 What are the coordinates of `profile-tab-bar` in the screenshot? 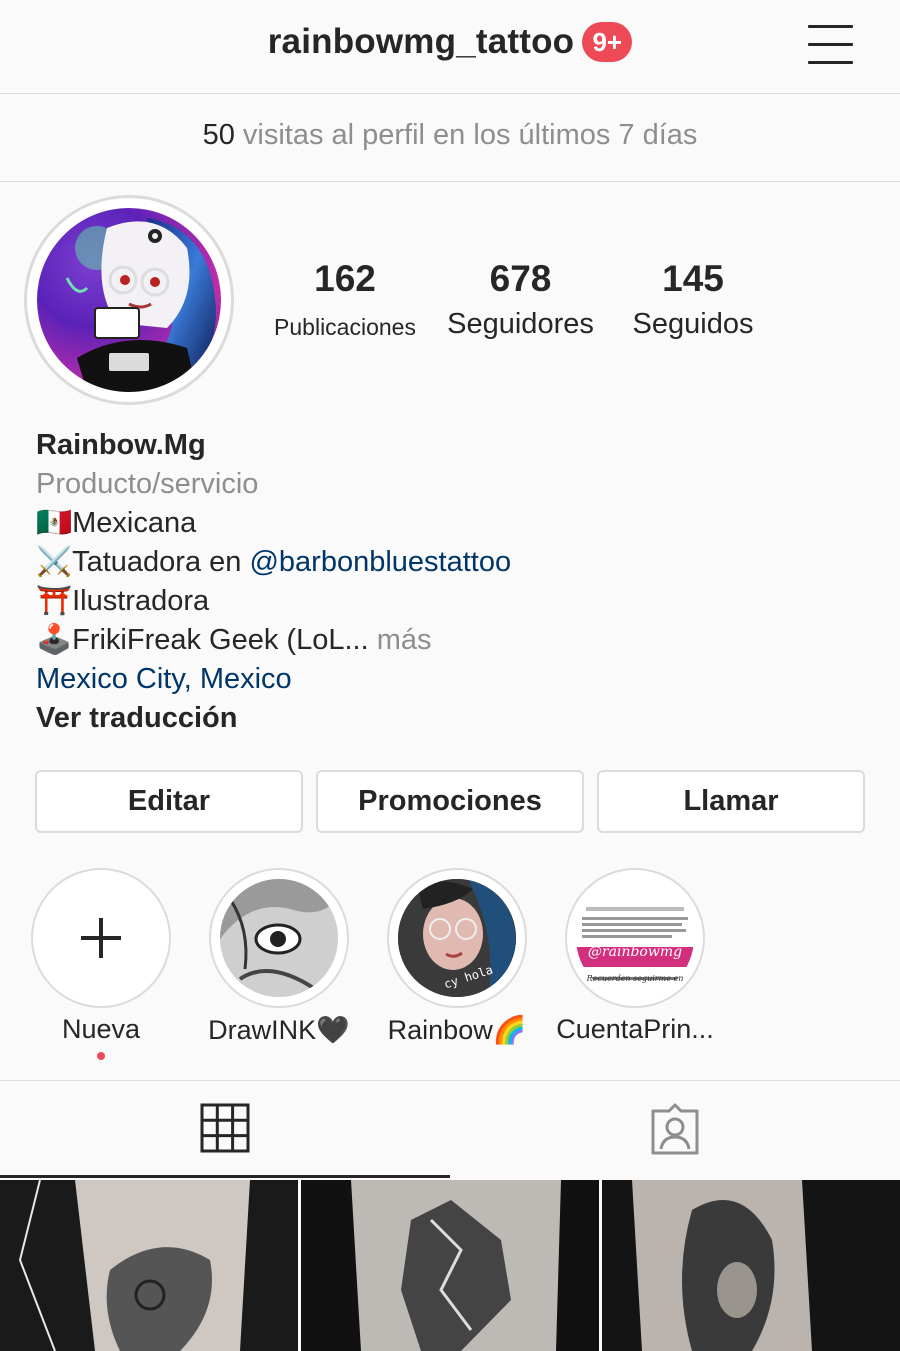 It's located at (450, 1129).